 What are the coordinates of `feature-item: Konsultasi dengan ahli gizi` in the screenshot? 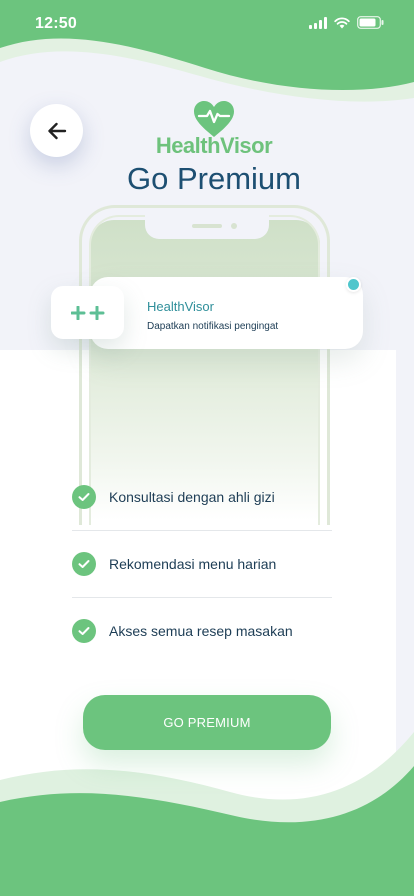 It's located at (202, 497).